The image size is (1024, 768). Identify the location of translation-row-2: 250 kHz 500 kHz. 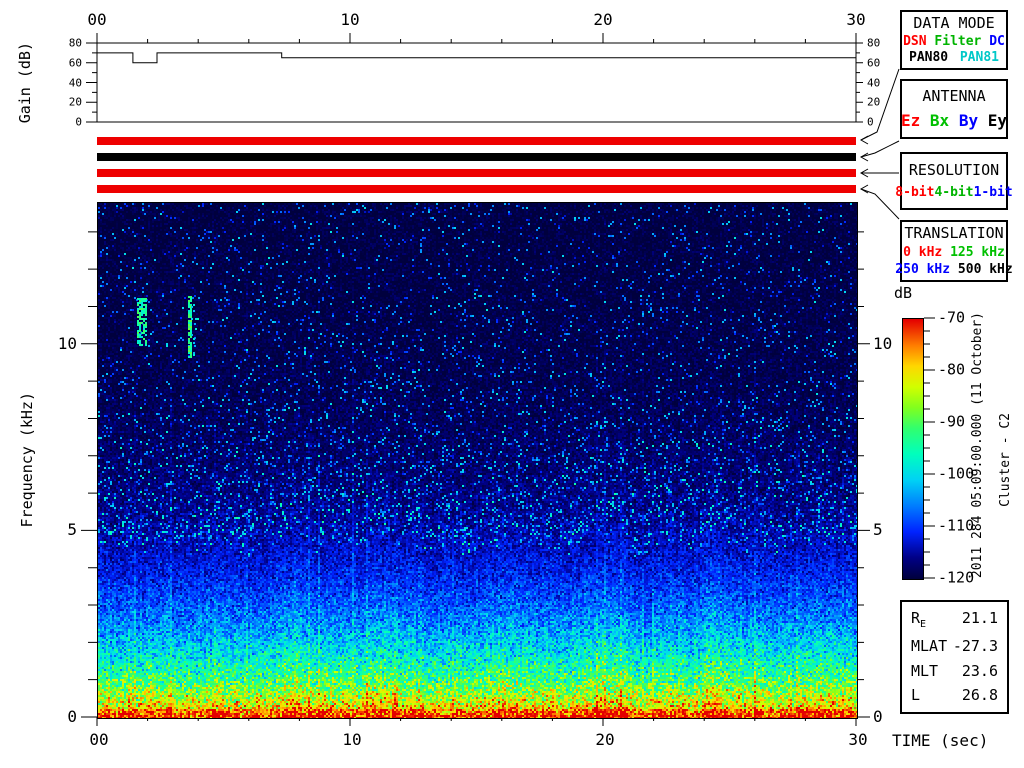
(953, 269).